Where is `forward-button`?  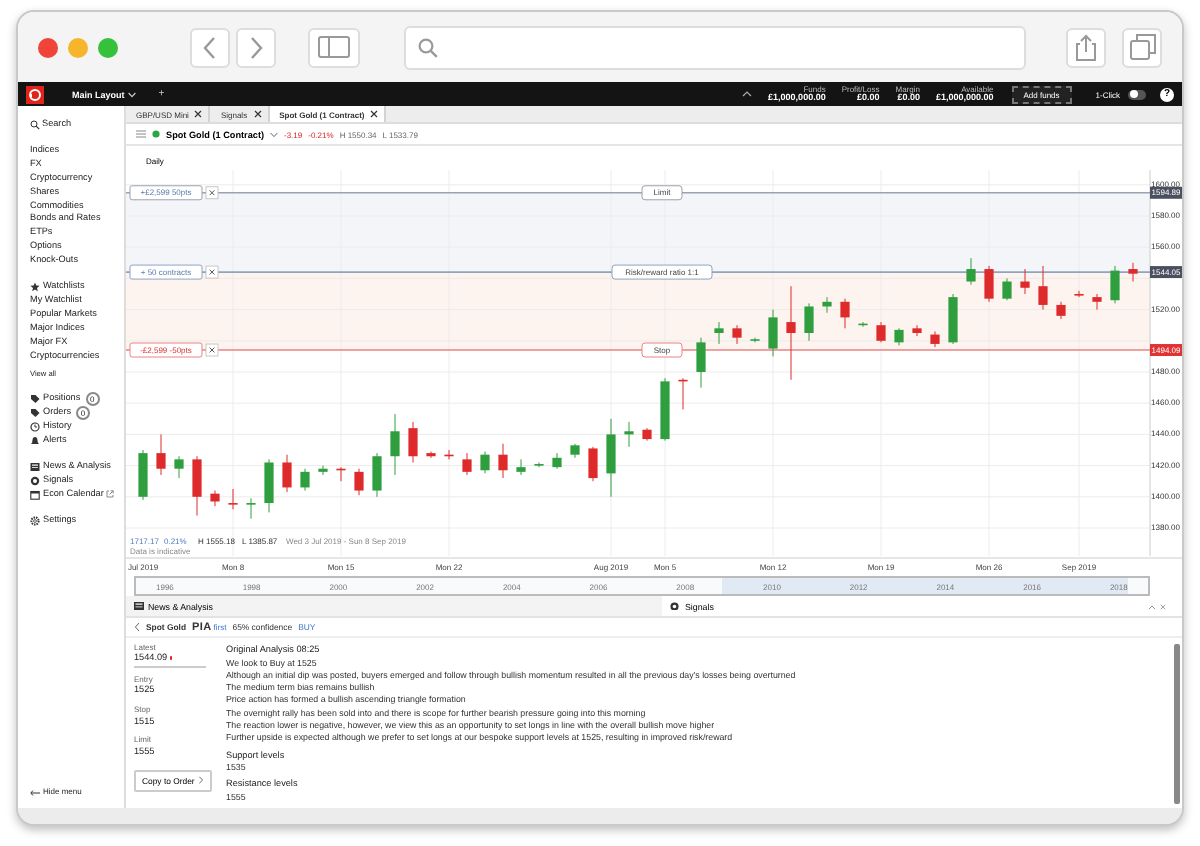 forward-button is located at coordinates (256, 47).